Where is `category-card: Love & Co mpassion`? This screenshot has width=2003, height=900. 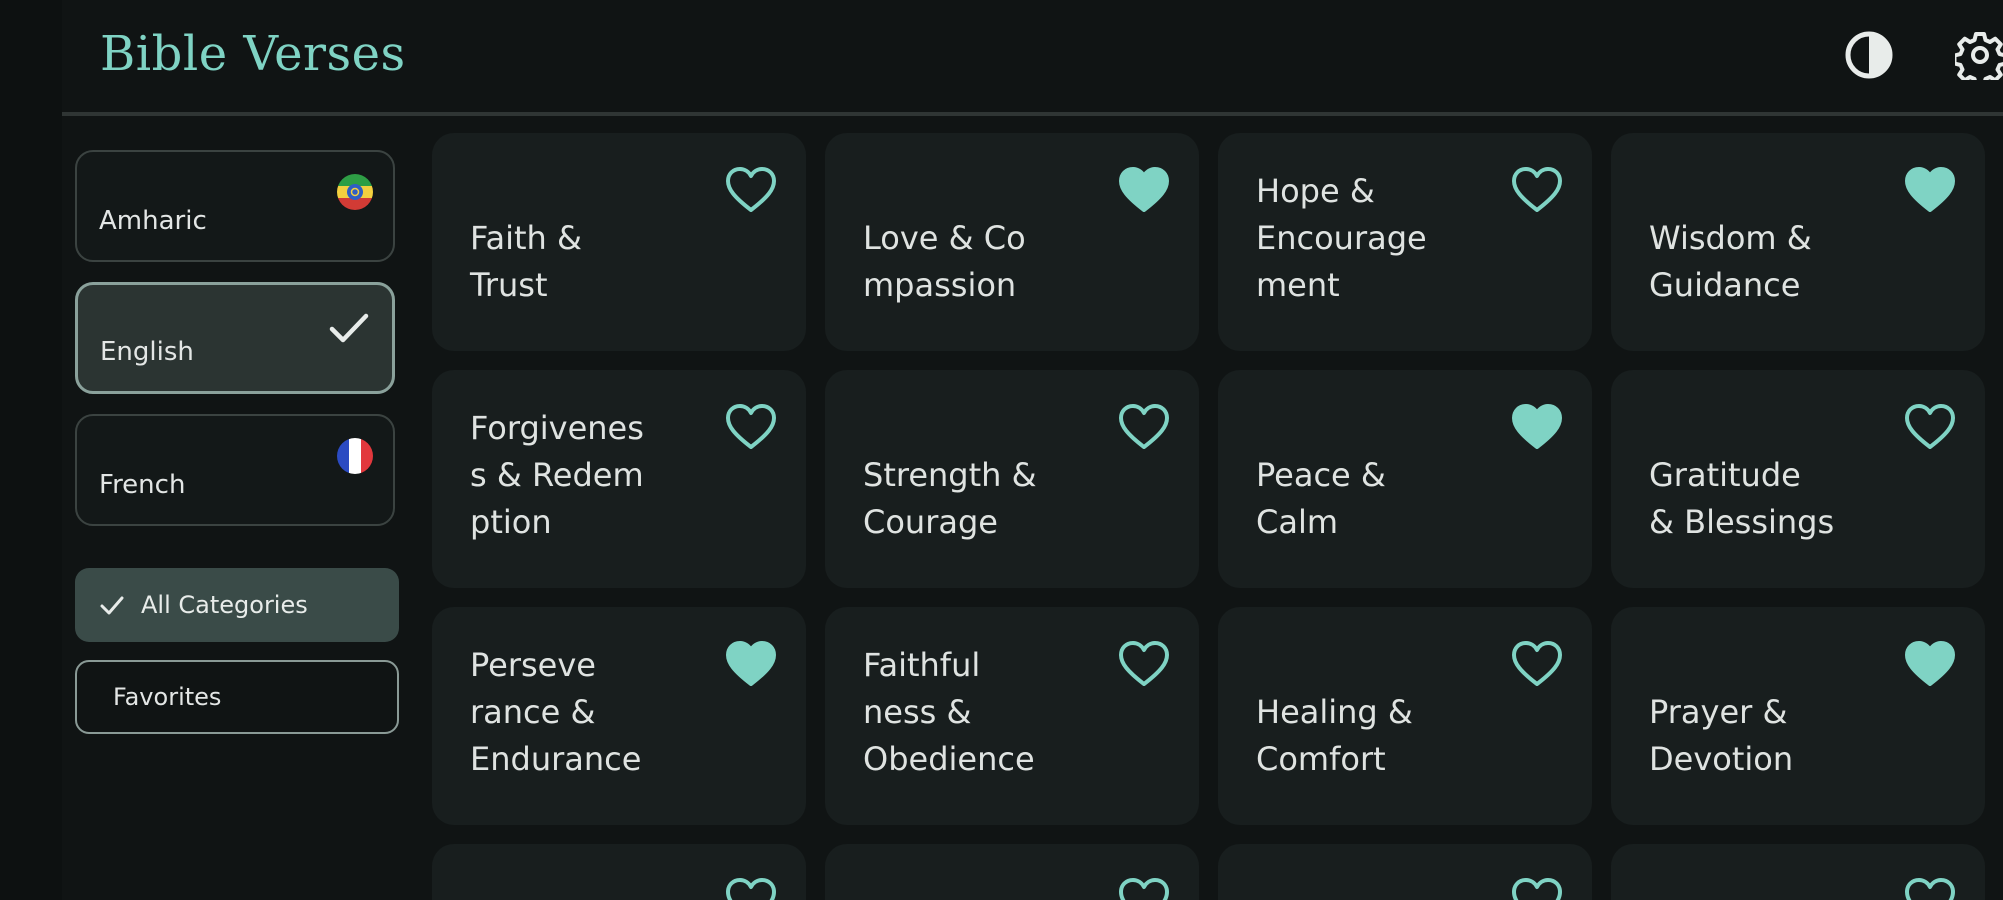 category-card: Love & Co mpassion is located at coordinates (1012, 242).